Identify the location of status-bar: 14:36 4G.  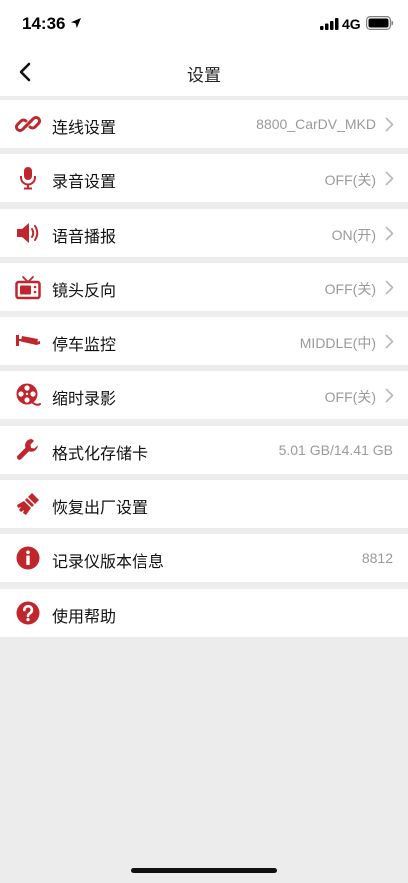
(204, 24).